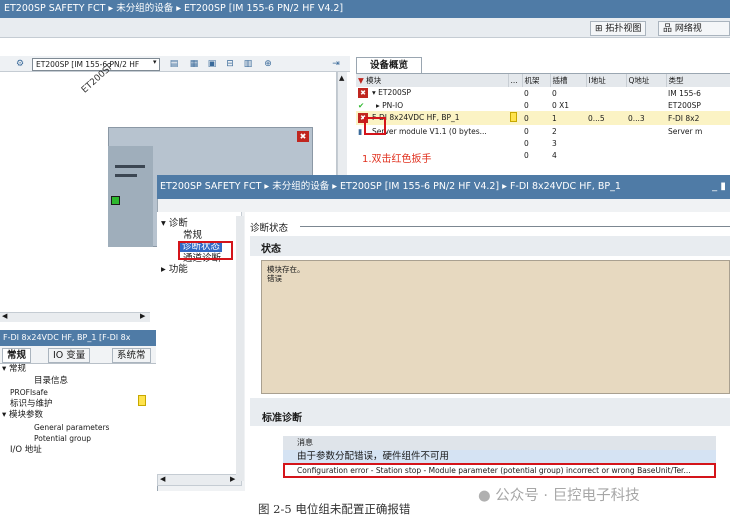 The height and width of the screenshot is (522, 730). What do you see at coordinates (390, 105) in the screenshot?
I see `module-name: ▸ PN-IO` at bounding box center [390, 105].